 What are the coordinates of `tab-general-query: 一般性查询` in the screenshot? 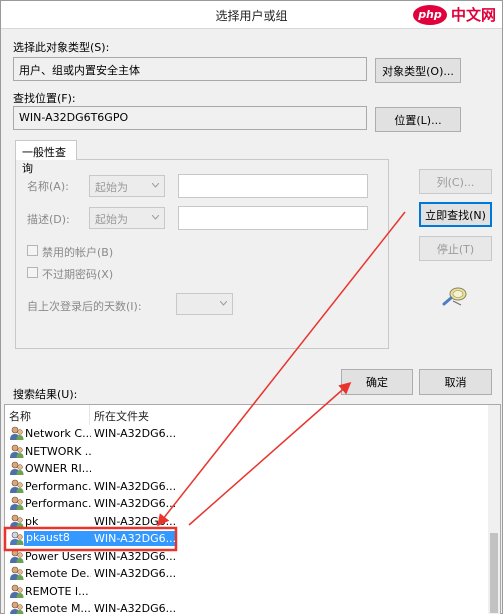 It's located at (46, 157).